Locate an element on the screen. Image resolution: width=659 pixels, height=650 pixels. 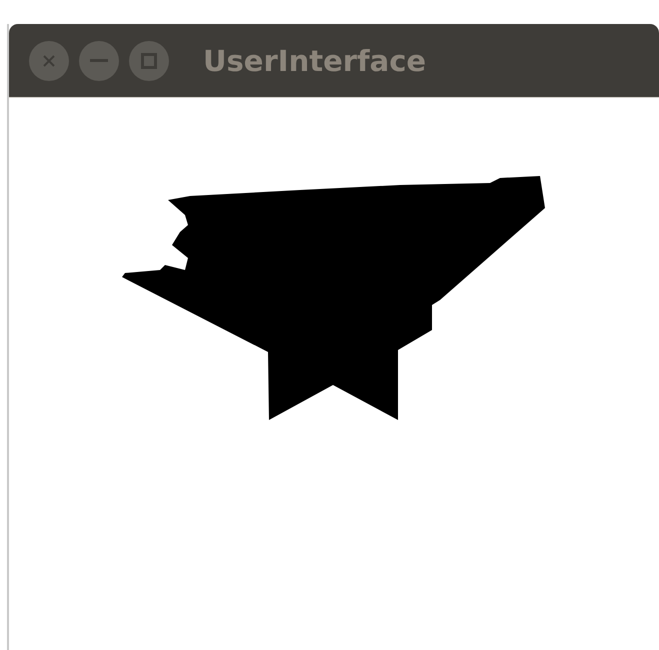
minimize-button is located at coordinates (99, 60).